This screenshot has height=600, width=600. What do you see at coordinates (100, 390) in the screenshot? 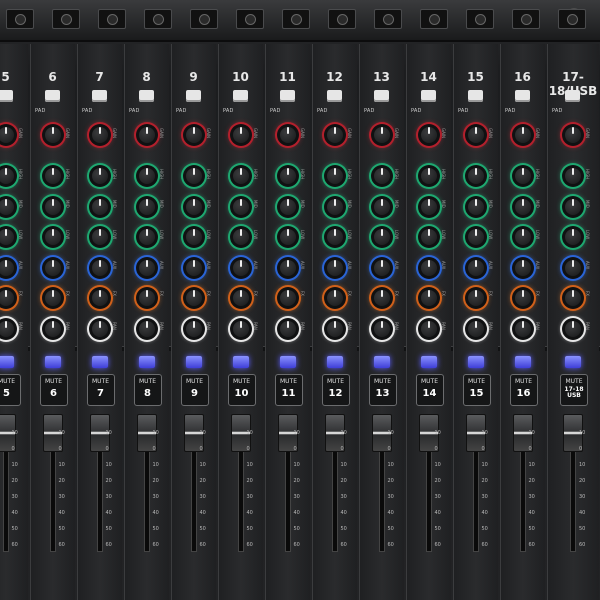
I see `mute-button: MUTE 7` at bounding box center [100, 390].